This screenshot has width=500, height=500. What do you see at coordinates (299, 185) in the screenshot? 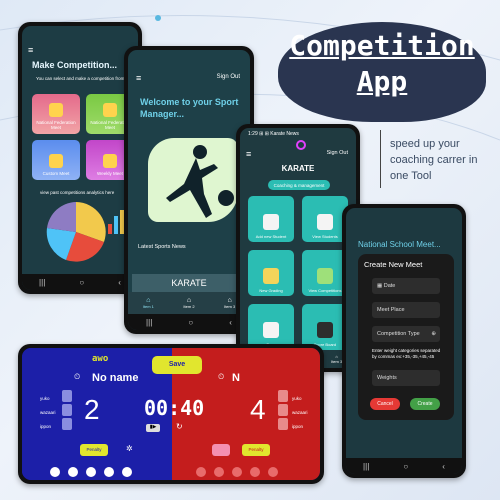
I see `coaching-chip: Coaching & management` at bounding box center [299, 185].